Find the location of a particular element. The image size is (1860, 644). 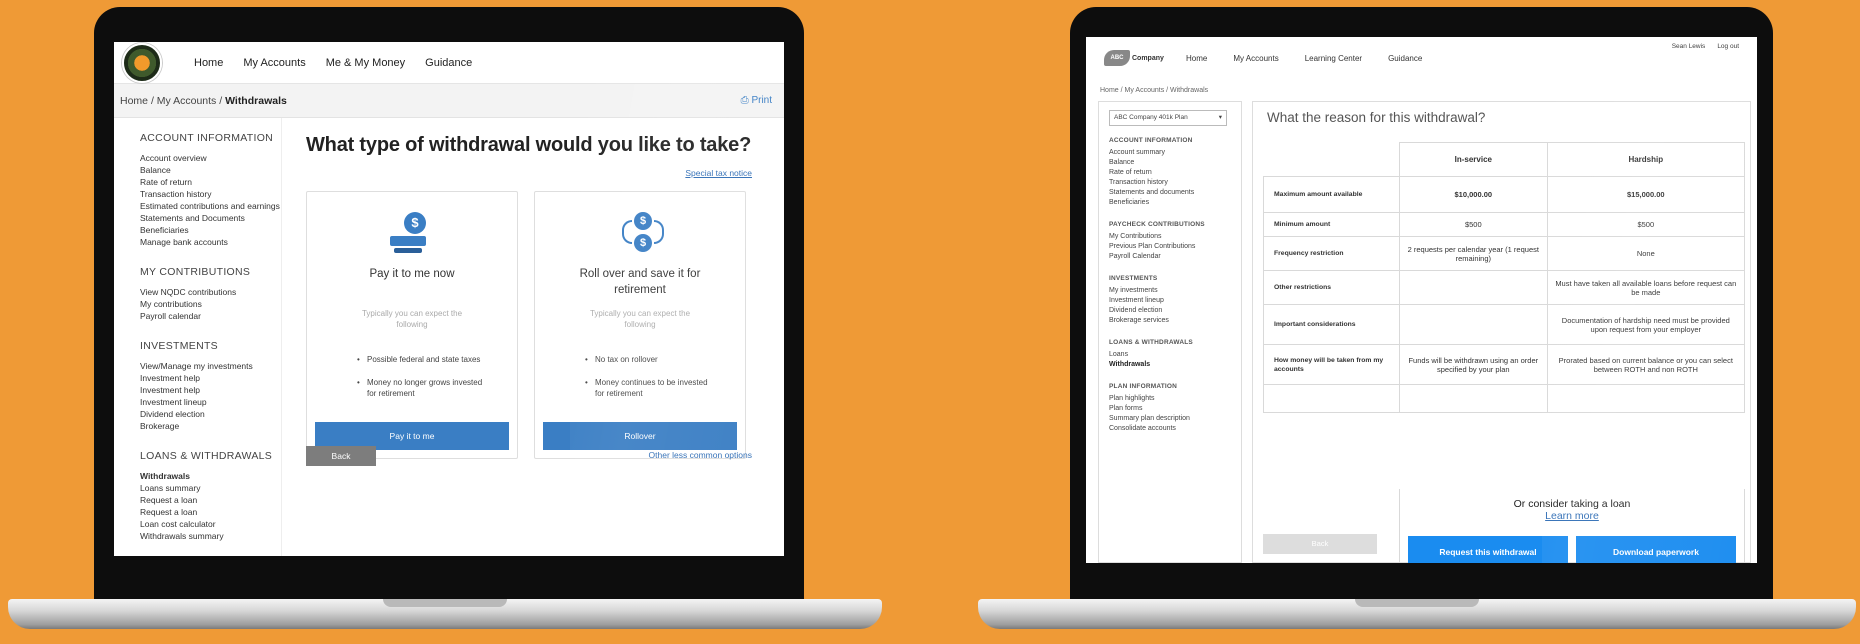

sidebar-item: Statements and Documents is located at coordinates (210, 218).